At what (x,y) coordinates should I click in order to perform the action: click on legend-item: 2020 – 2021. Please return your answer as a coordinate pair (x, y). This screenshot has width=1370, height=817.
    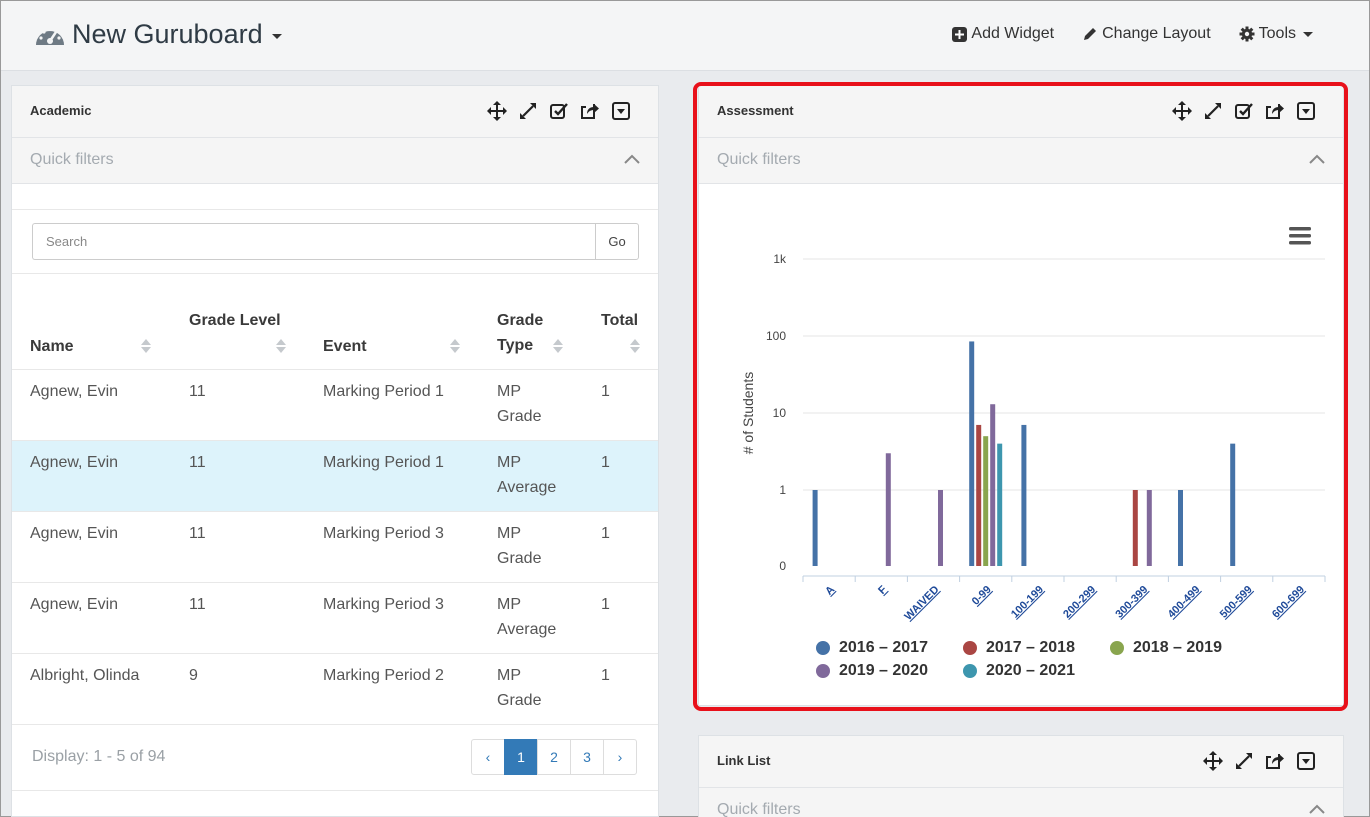
    Looking at the image, I should click on (1019, 671).